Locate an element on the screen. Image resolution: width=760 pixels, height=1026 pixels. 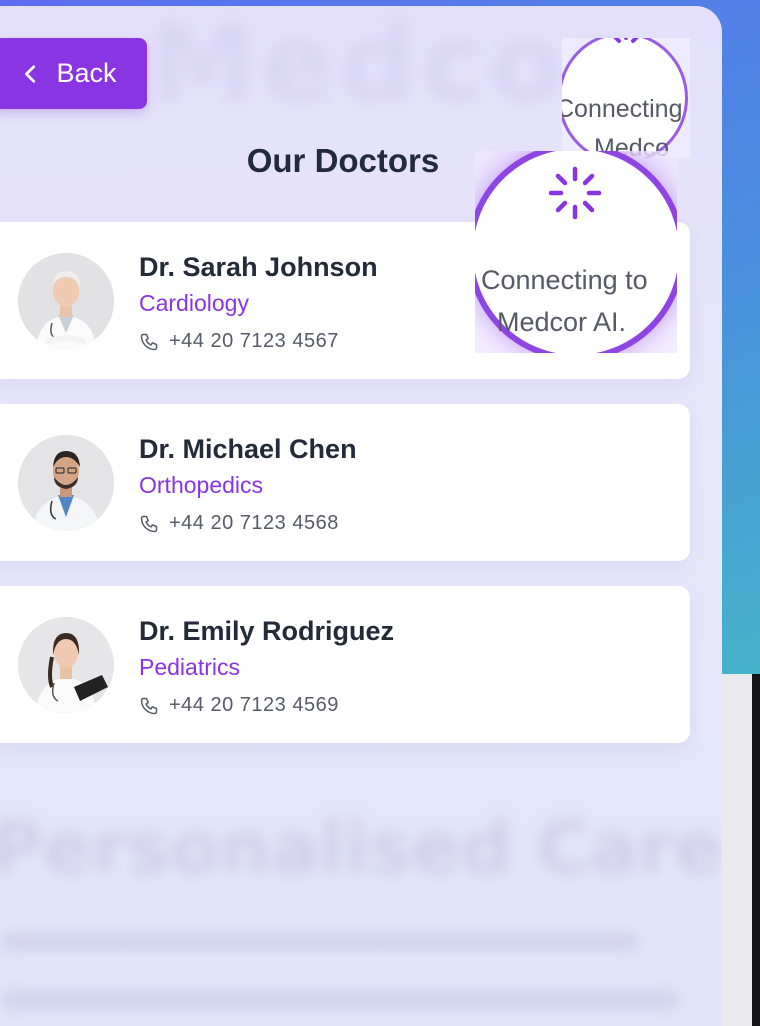
back-button: Back is located at coordinates (73, 73).